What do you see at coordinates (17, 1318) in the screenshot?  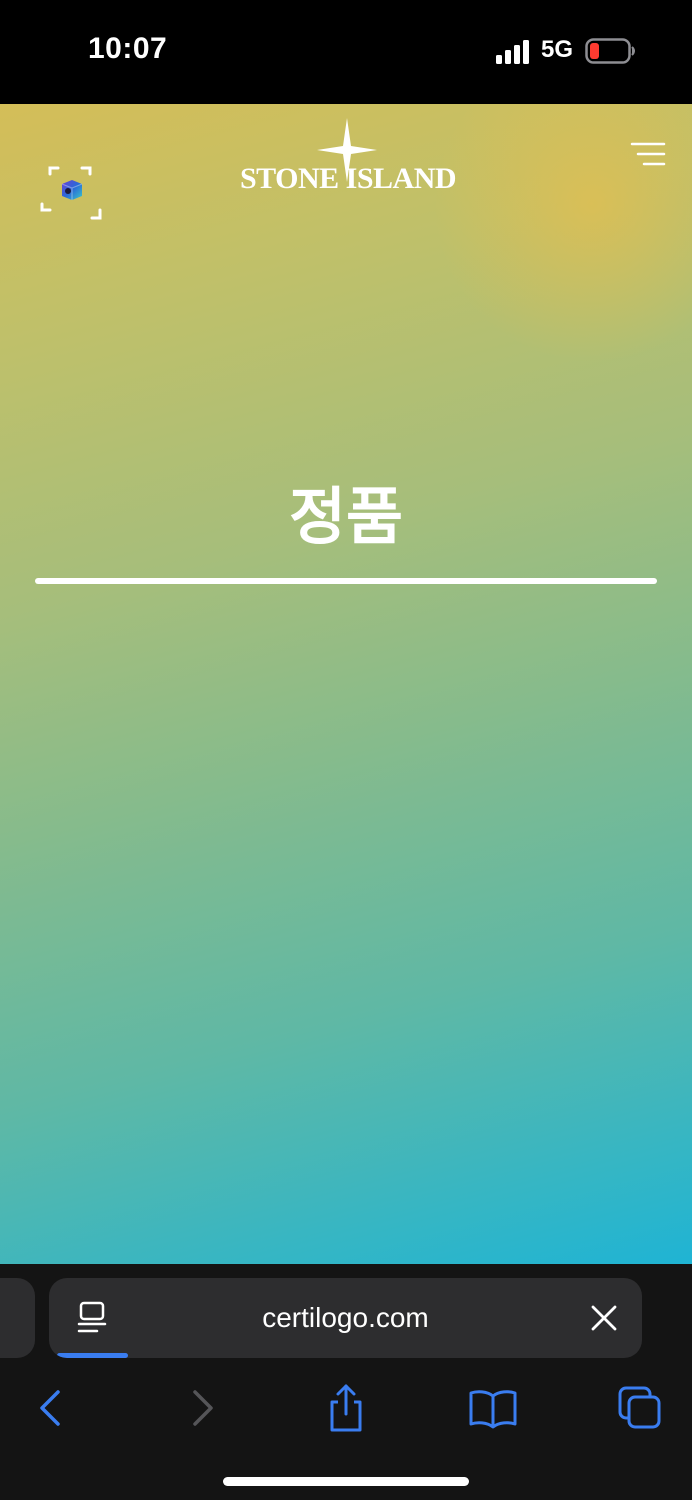 I see `previous-tab-preview` at bounding box center [17, 1318].